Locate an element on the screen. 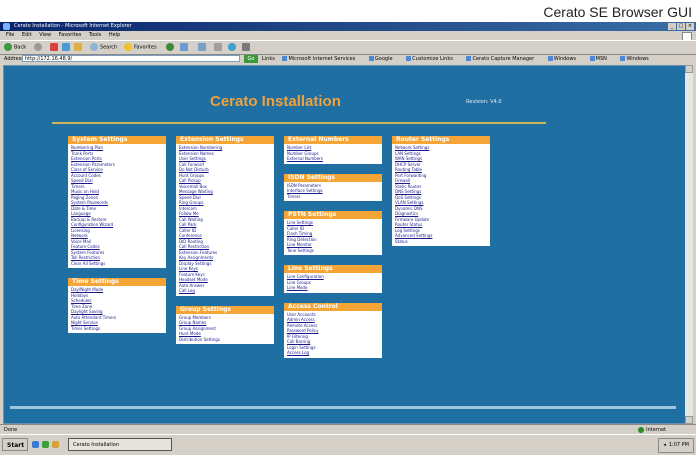  settings-link: Access Log is located at coordinates (333, 353).